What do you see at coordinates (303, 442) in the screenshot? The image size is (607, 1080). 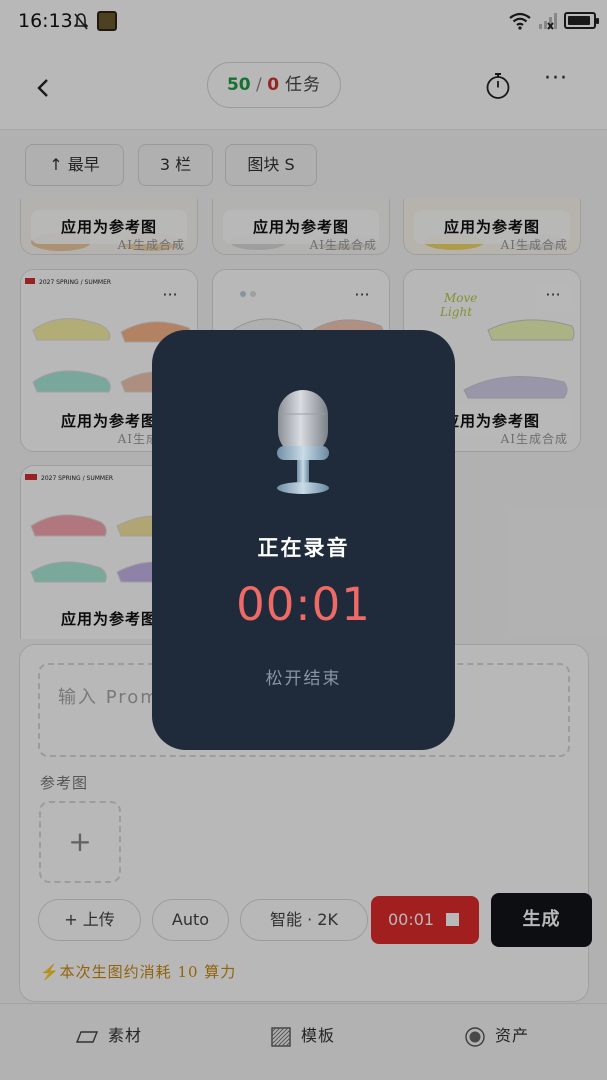 I see `microphone-icon` at bounding box center [303, 442].